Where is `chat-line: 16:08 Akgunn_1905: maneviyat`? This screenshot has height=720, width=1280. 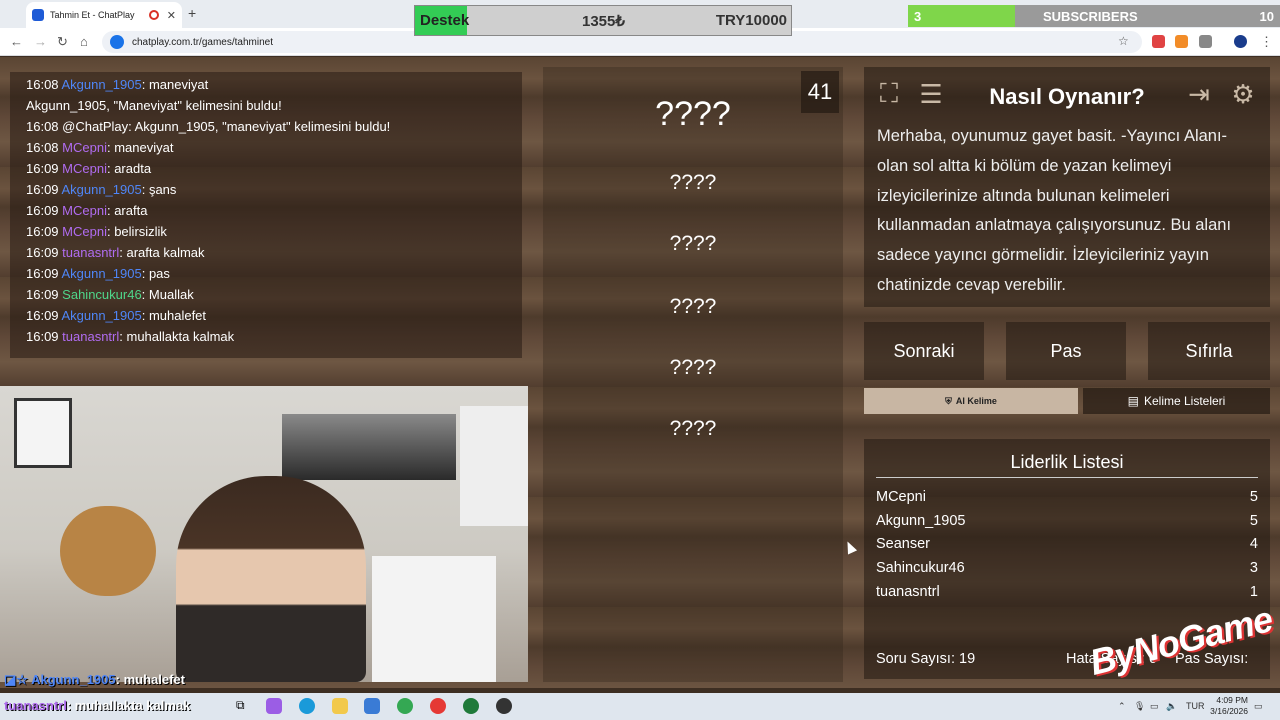
chat-line: 16:08 Akgunn_1905: maneviyat is located at coordinates (266, 84).